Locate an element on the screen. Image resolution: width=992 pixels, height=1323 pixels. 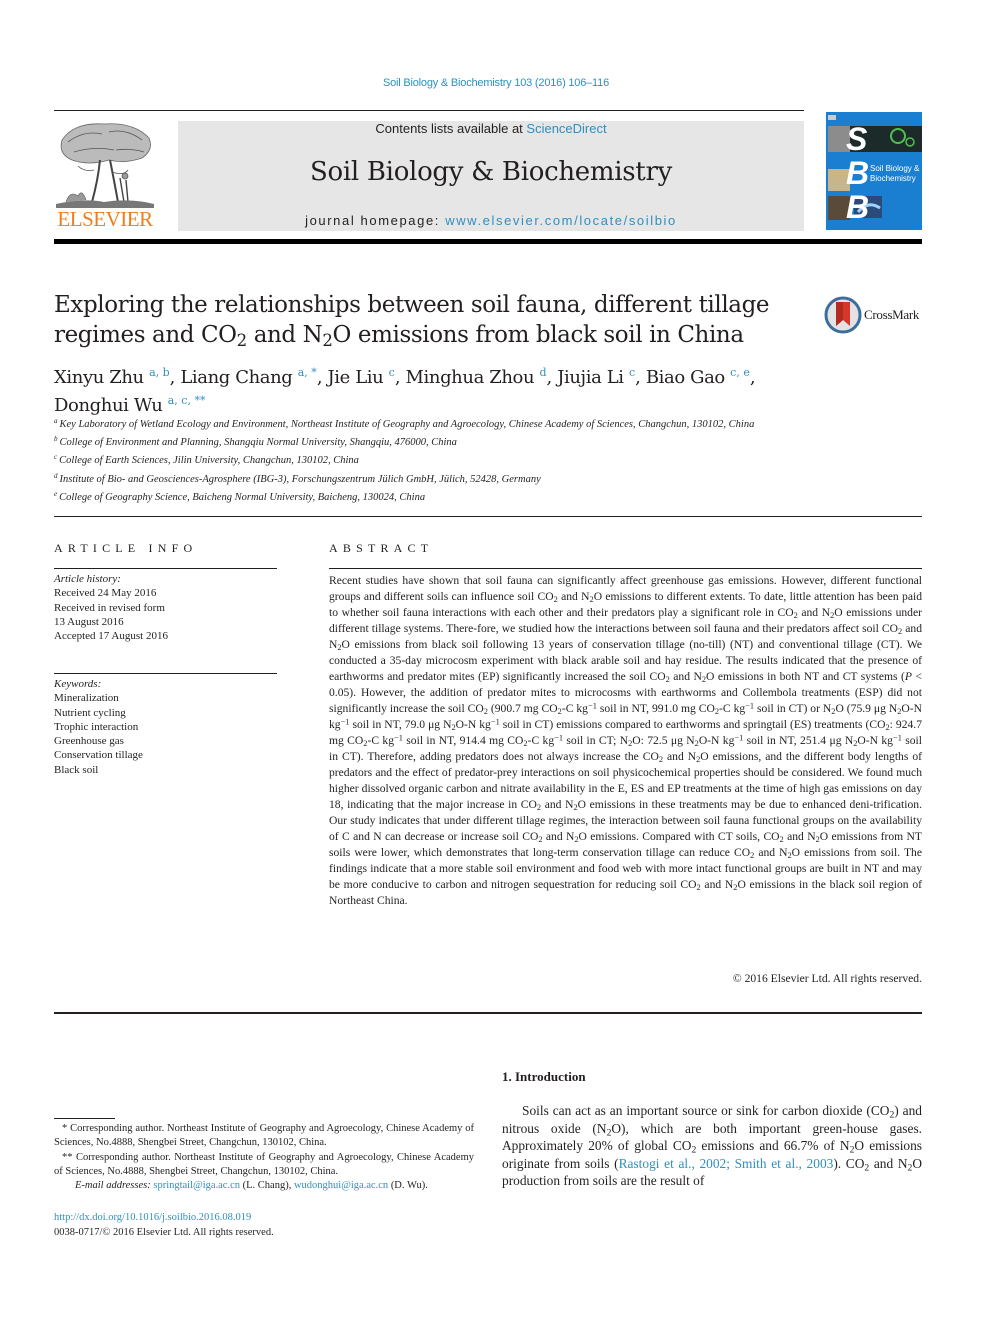
keyword: Mineralization is located at coordinates (86, 698).